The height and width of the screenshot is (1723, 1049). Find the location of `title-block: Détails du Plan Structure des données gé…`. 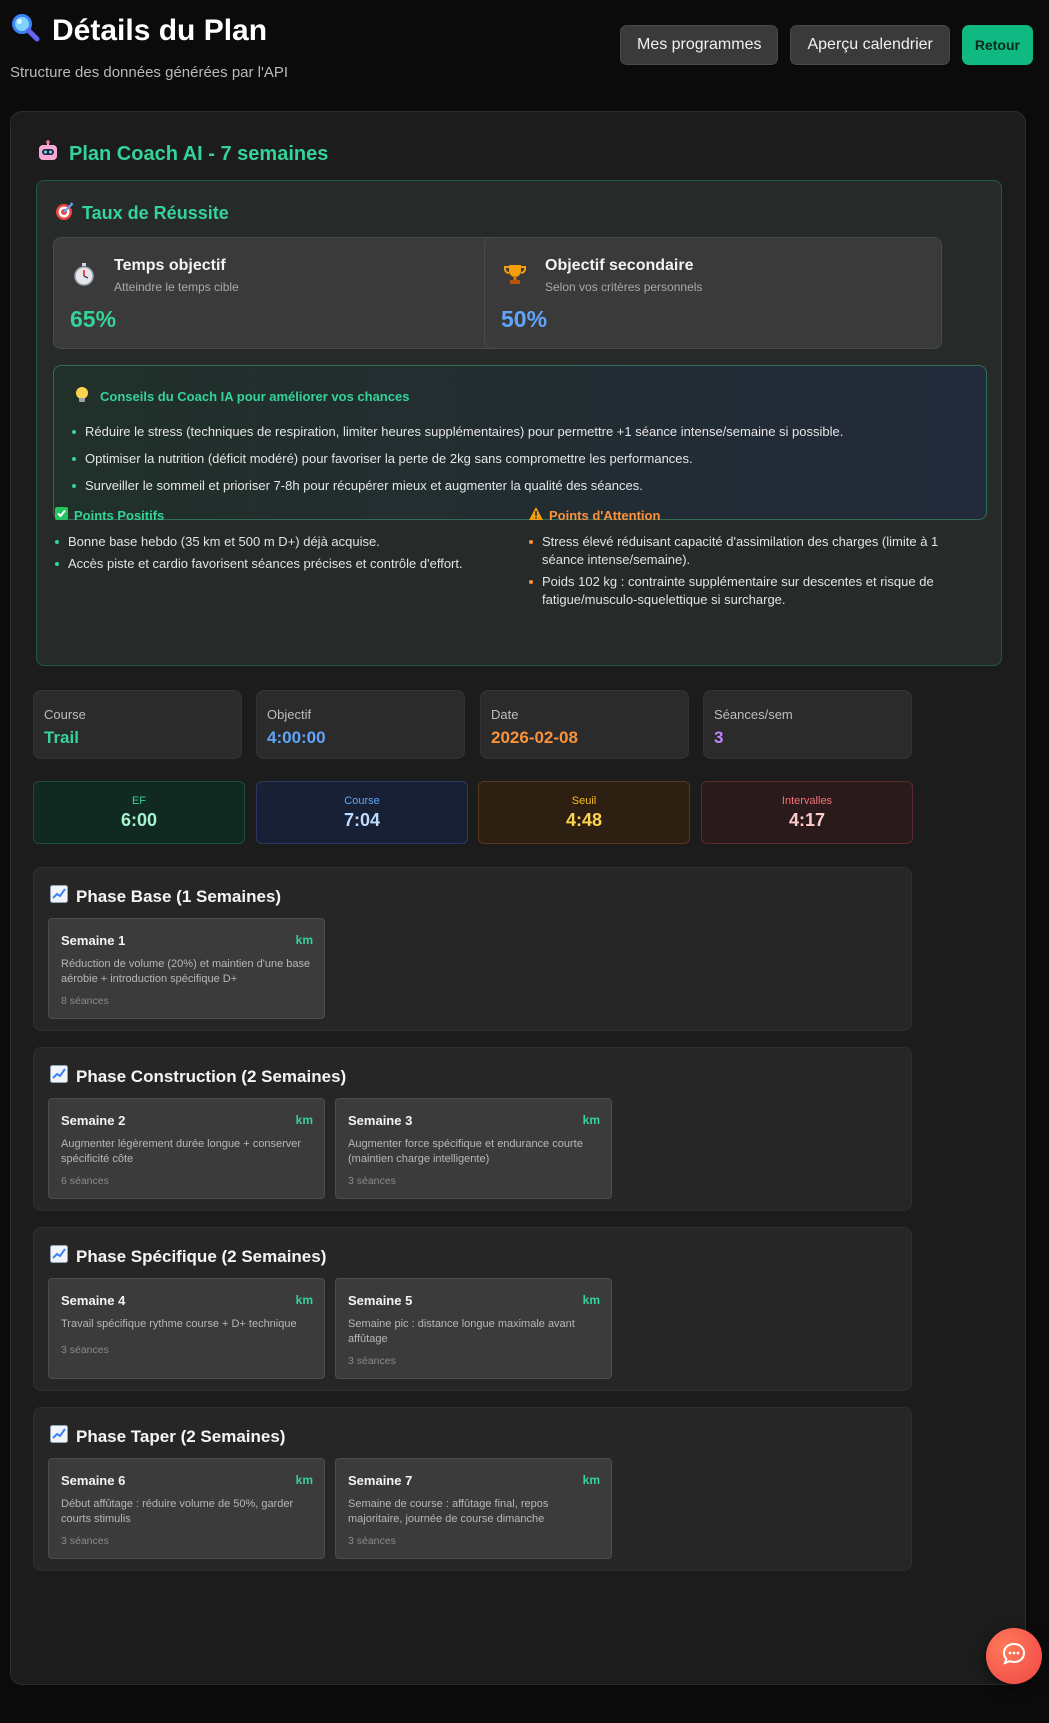

title-block: Détails du Plan Structure des données gé… is located at coordinates (149, 46).